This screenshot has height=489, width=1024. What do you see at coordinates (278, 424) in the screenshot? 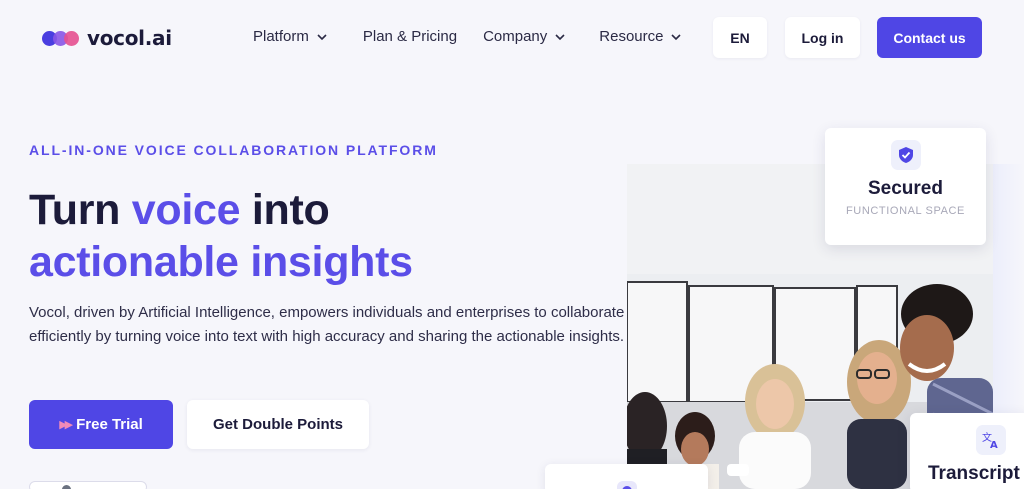
I see `double-points-button: Get Double Points` at bounding box center [278, 424].